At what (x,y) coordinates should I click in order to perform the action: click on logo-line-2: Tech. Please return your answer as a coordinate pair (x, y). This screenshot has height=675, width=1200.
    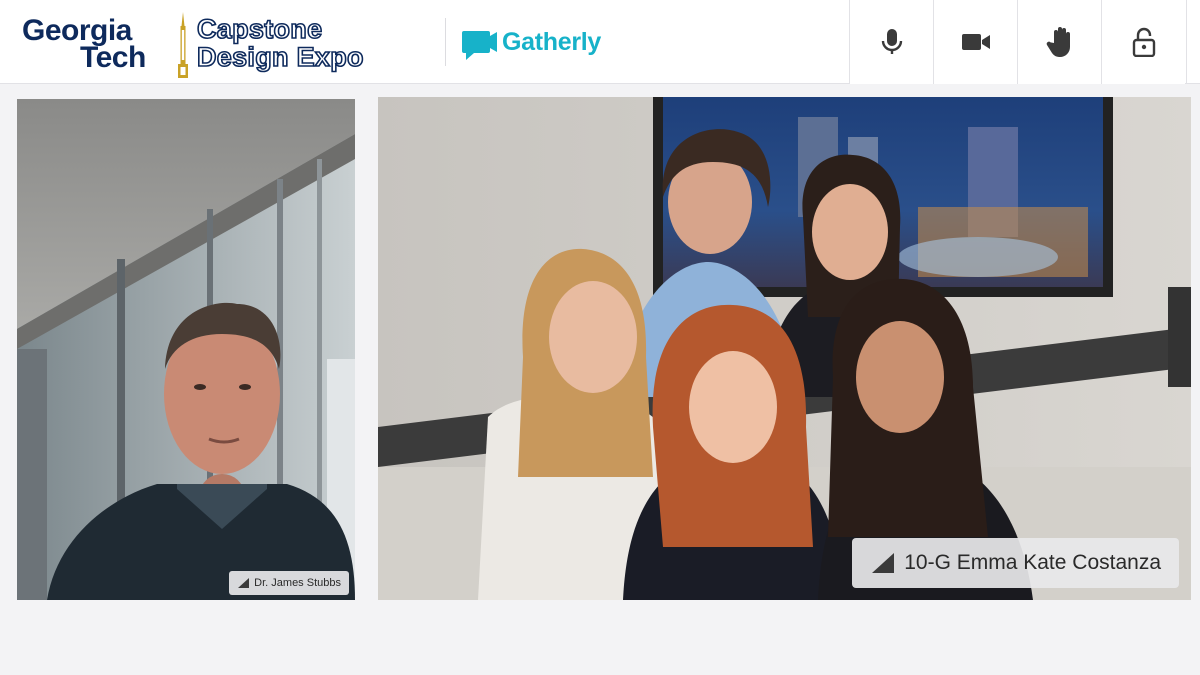
    Looking at the image, I should click on (113, 57).